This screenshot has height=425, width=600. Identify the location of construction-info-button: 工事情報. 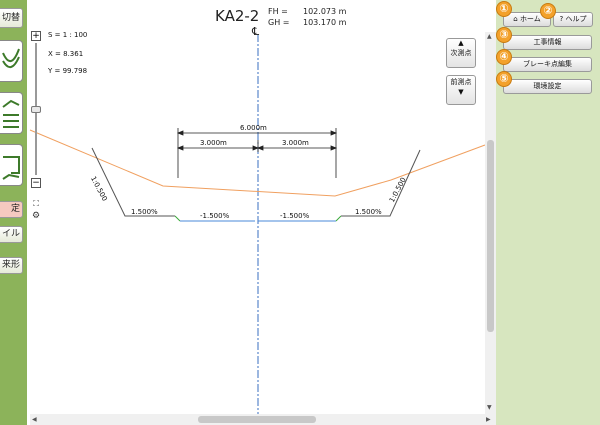
(547, 42).